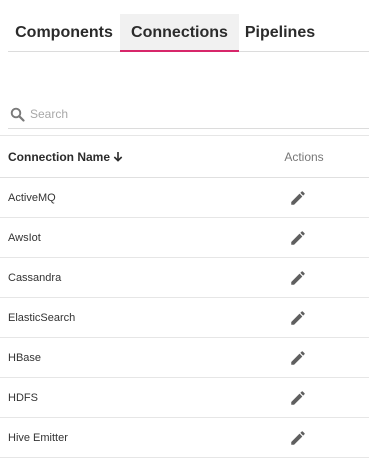 The width and height of the screenshot is (369, 458). What do you see at coordinates (25, 358) in the screenshot?
I see `connection-name: HBase` at bounding box center [25, 358].